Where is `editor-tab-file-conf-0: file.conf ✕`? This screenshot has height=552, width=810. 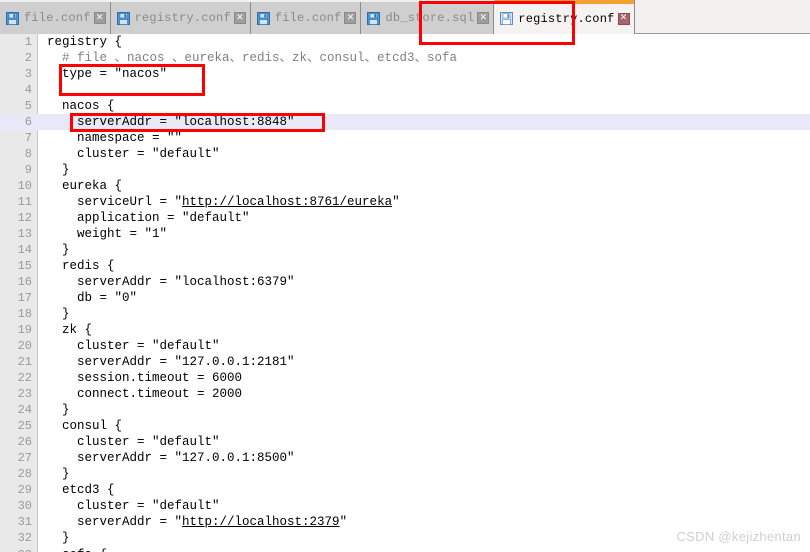
editor-tab-file-conf-0: file.conf ✕ is located at coordinates (55, 18).